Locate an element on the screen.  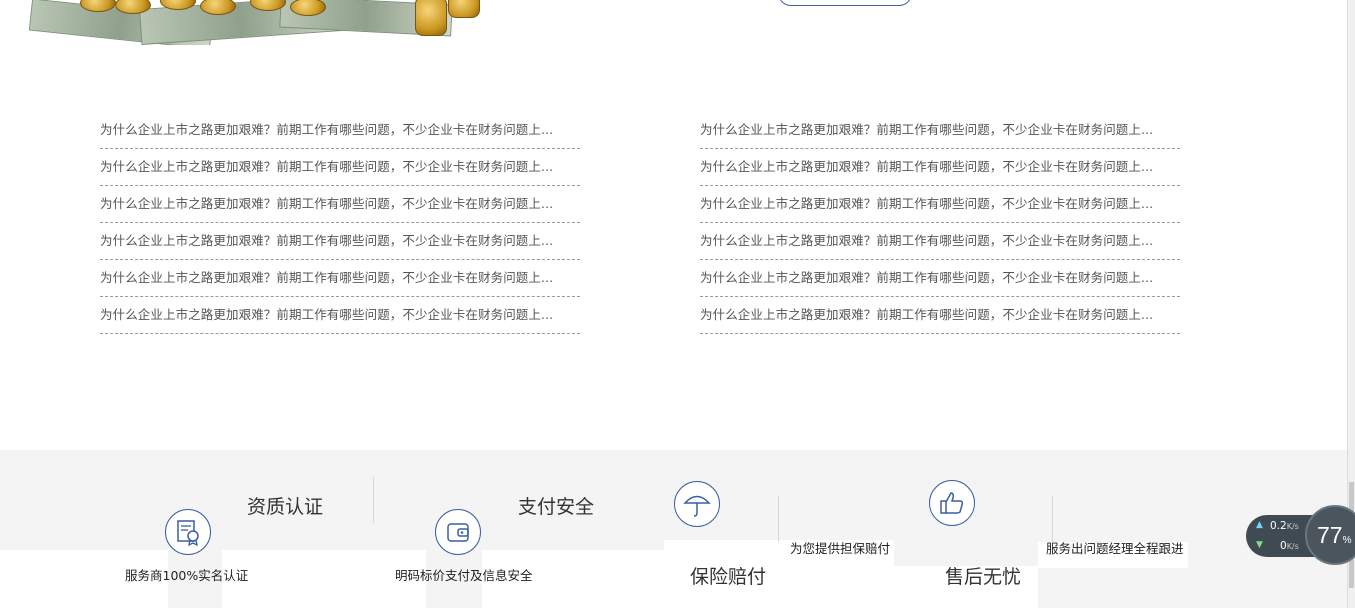
payment-desc: 明码标价支付及信息安全 is located at coordinates (464, 575).